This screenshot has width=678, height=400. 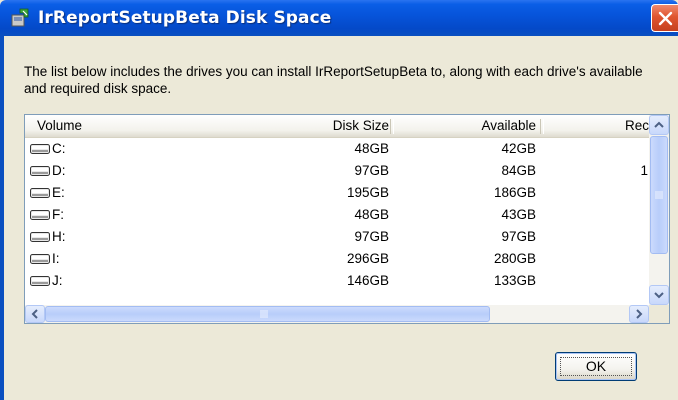 What do you see at coordinates (337, 215) in the screenshot?
I see `table-row: F: 48GB 43GB` at bounding box center [337, 215].